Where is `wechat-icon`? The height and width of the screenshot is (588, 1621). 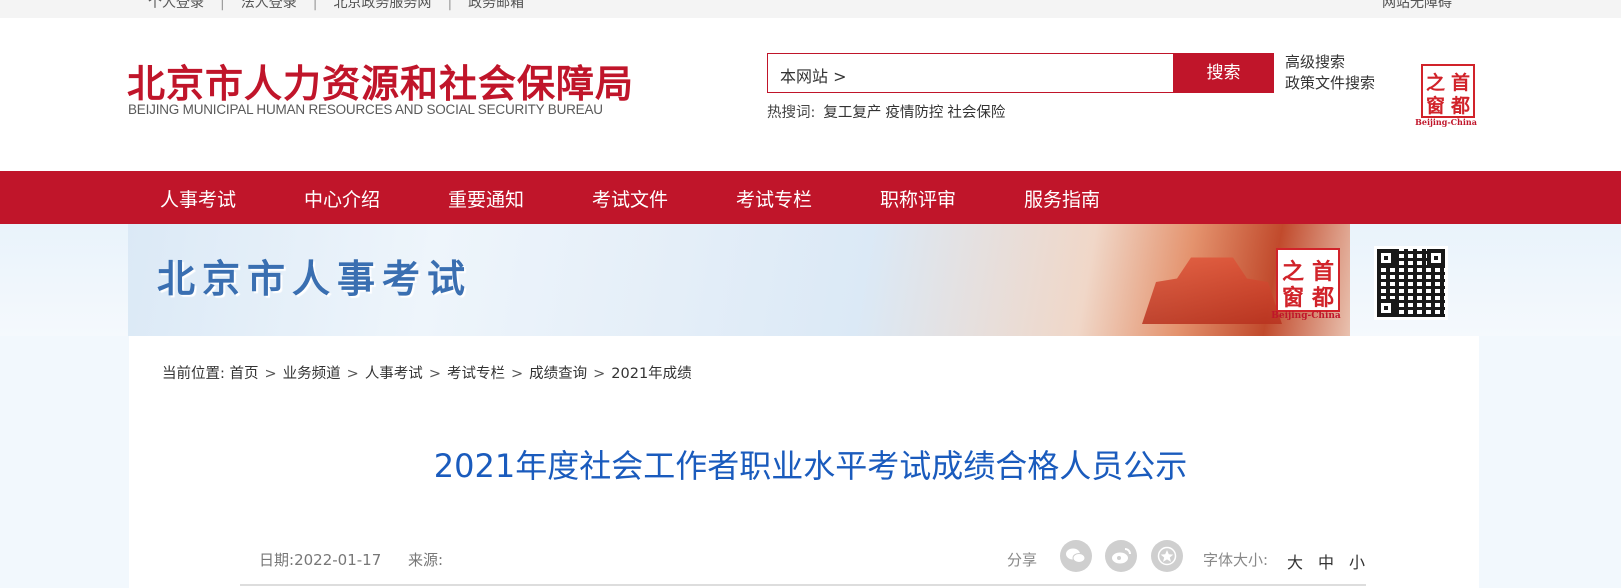
wechat-icon is located at coordinates (1076, 556).